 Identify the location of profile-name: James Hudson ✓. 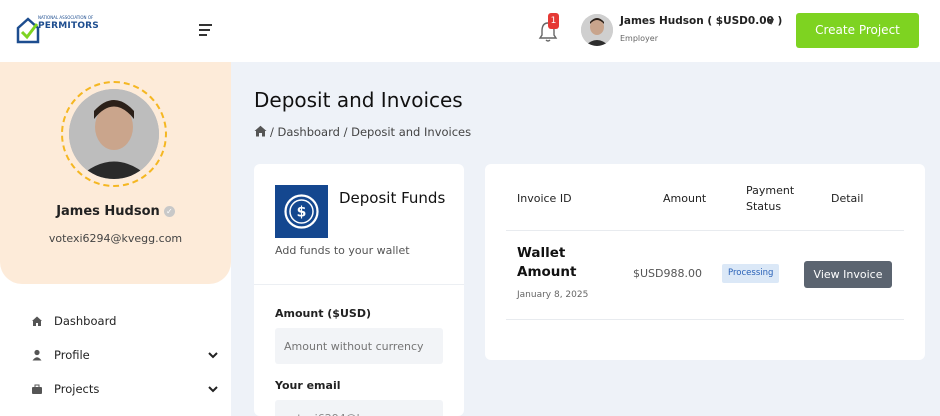
(115, 211).